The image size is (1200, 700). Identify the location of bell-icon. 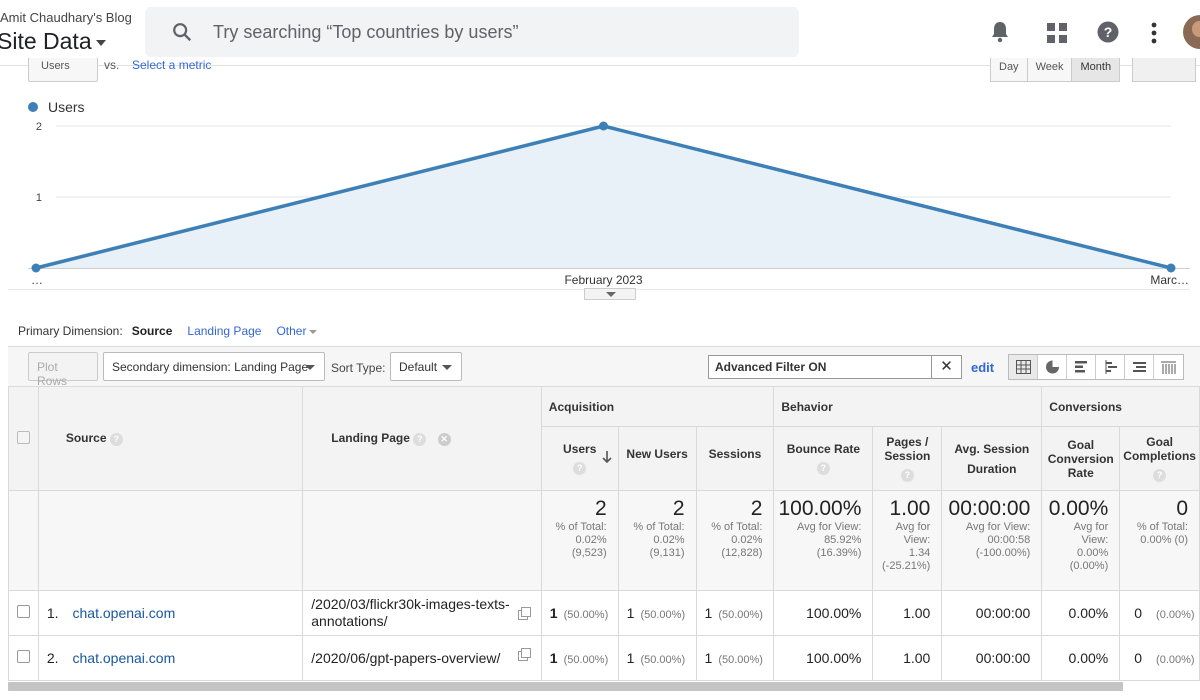
(1000, 32).